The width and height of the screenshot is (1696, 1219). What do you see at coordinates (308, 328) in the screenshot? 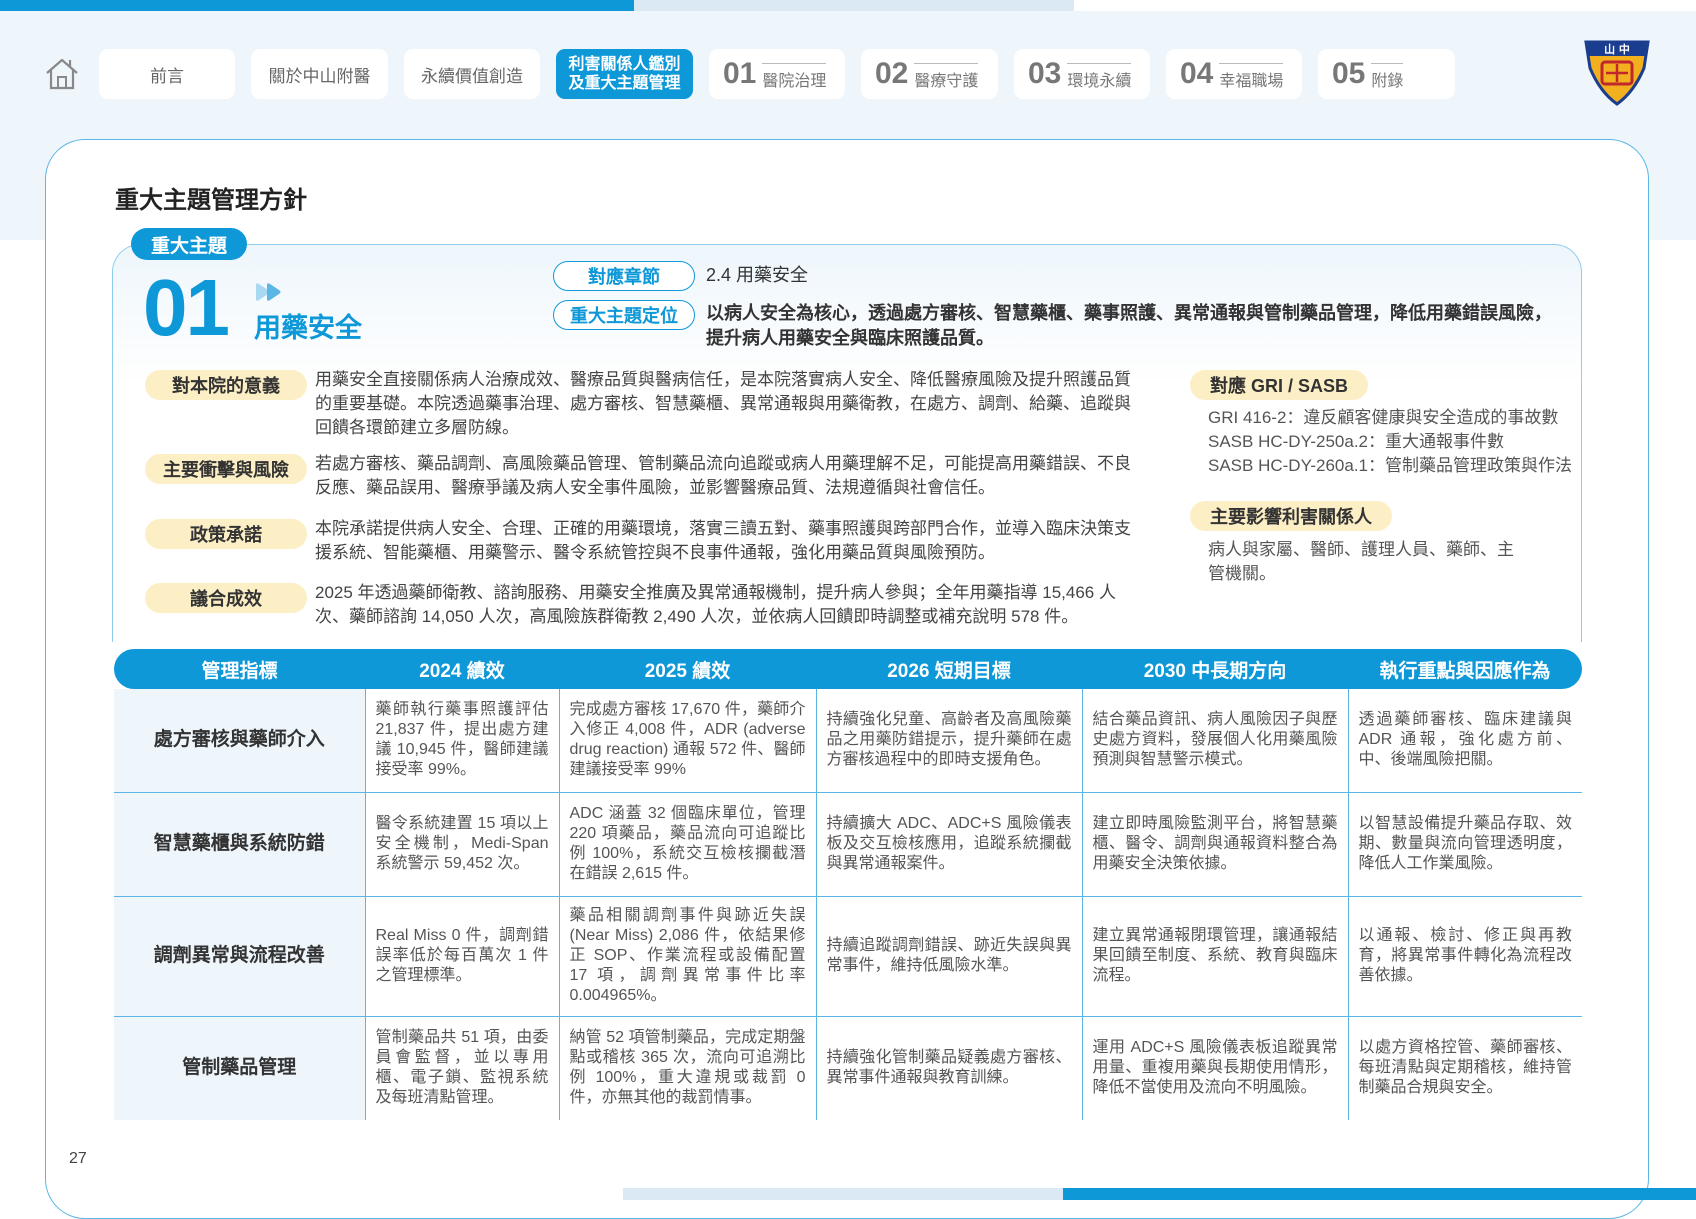
I see `topic-name: 用藥安全` at bounding box center [308, 328].